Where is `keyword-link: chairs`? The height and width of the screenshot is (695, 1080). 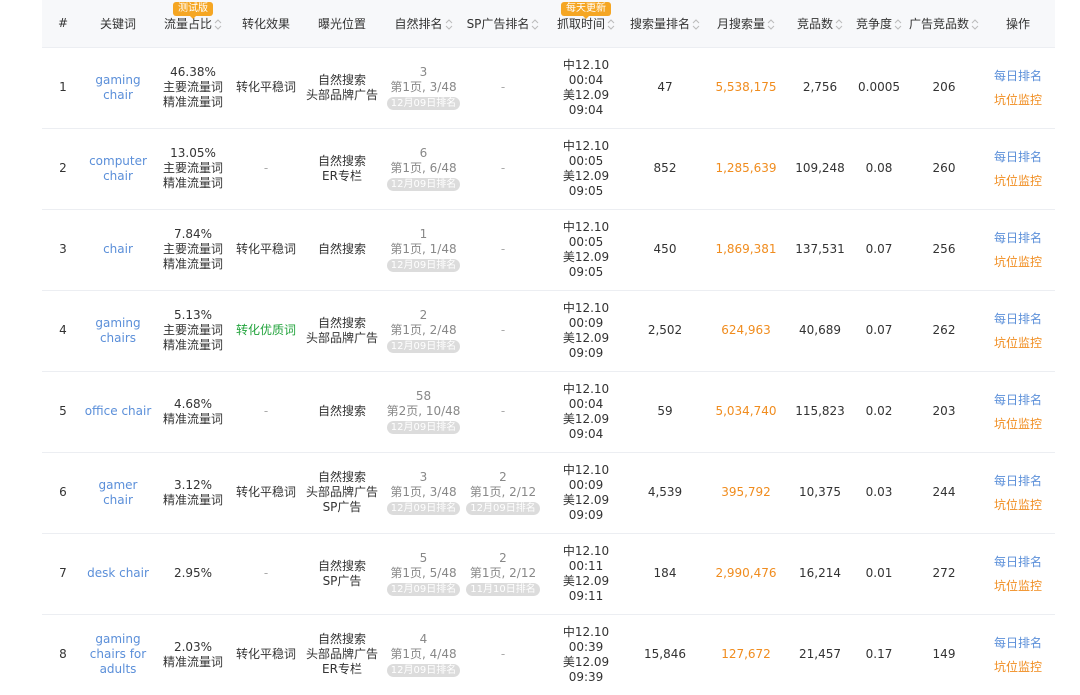
keyword-link: chairs is located at coordinates (118, 338).